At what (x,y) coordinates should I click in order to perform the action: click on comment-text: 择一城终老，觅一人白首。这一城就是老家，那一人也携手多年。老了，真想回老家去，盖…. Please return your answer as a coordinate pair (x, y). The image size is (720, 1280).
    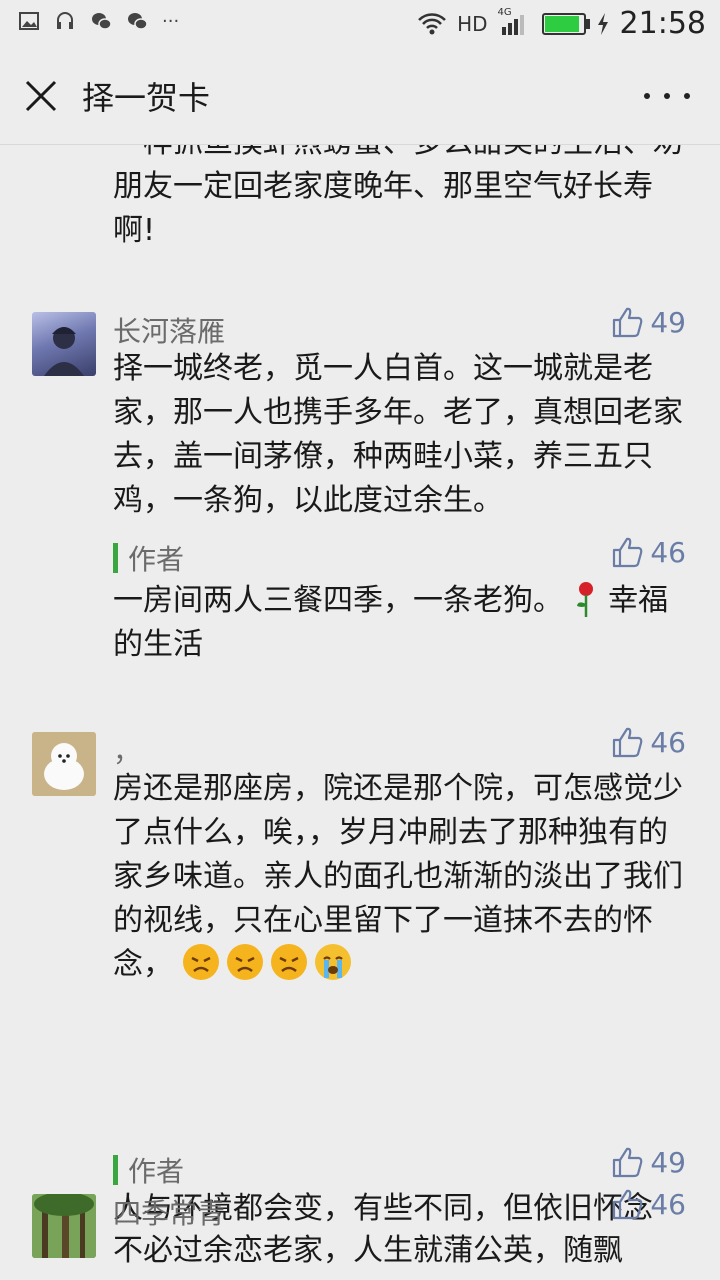
    Looking at the image, I should click on (398, 434).